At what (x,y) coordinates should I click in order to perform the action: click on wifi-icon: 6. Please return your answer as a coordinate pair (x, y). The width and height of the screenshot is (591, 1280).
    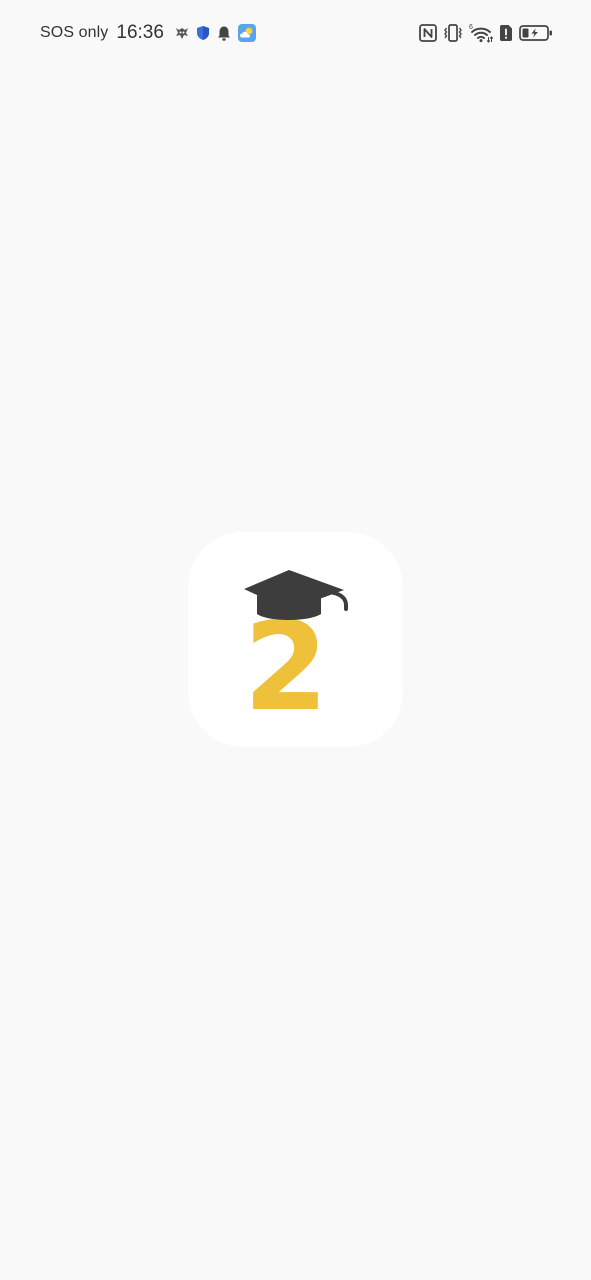
    Looking at the image, I should click on (481, 33).